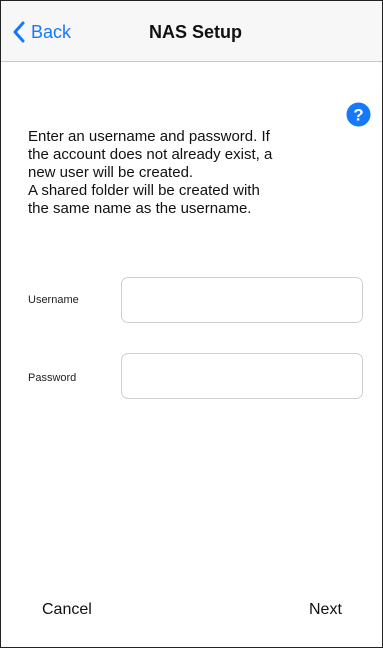 The height and width of the screenshot is (648, 383). I want to click on cancel-button: Cancel, so click(67, 610).